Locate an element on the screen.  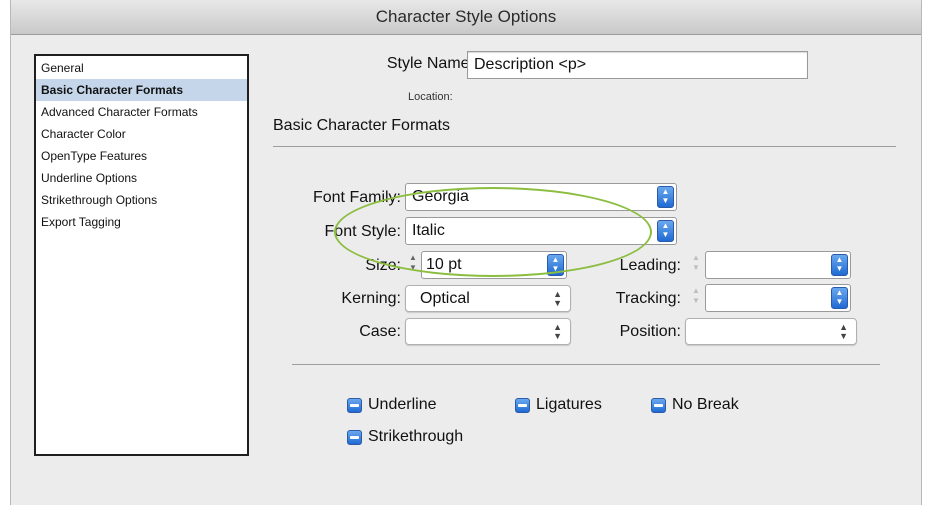
strikethrough-checkbox is located at coordinates (354, 437).